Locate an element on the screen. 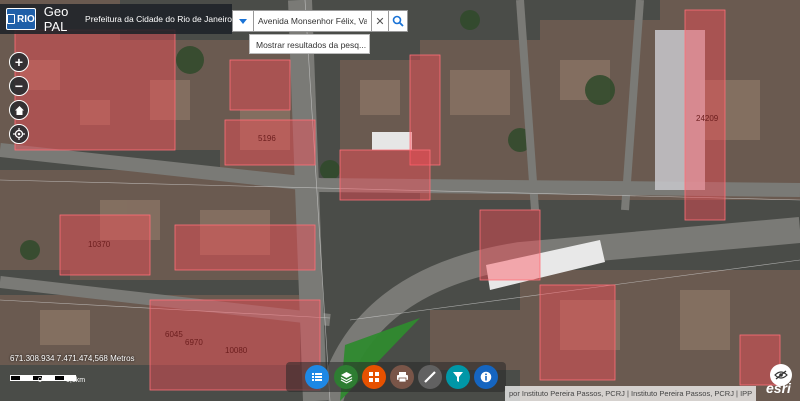 Image resolution: width=800 pixels, height=401 pixels. layers-icon is located at coordinates (346, 377).